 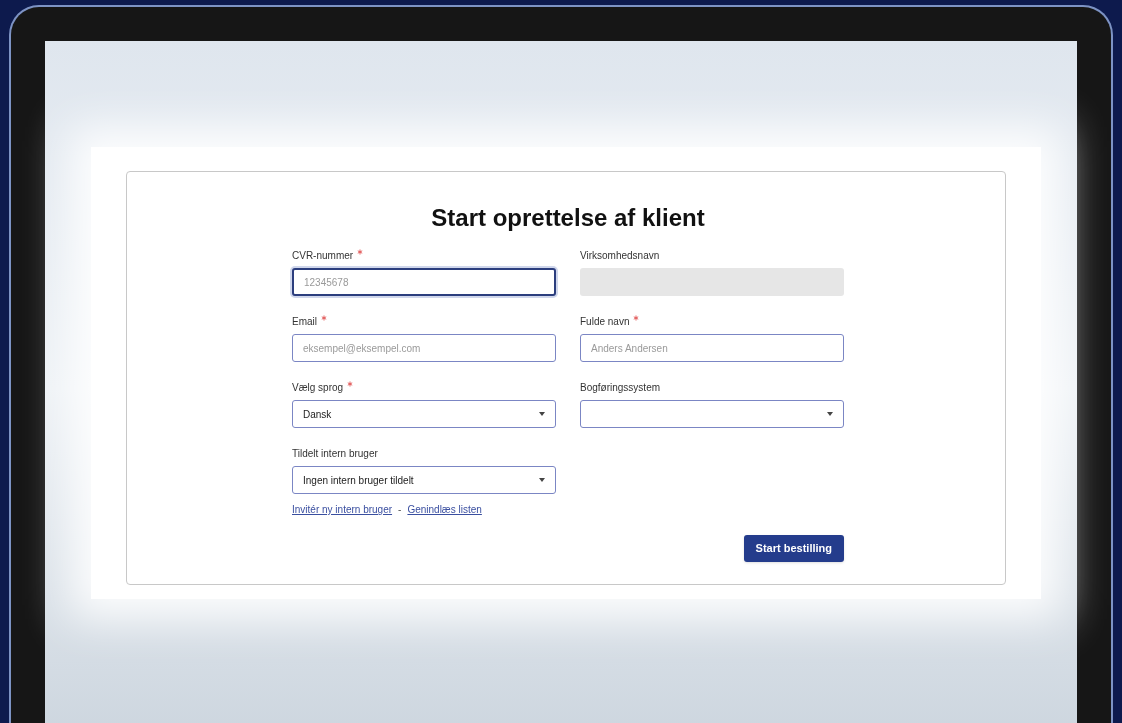 What do you see at coordinates (342, 509) in the screenshot?
I see `link: Invitér ny intern bruger` at bounding box center [342, 509].